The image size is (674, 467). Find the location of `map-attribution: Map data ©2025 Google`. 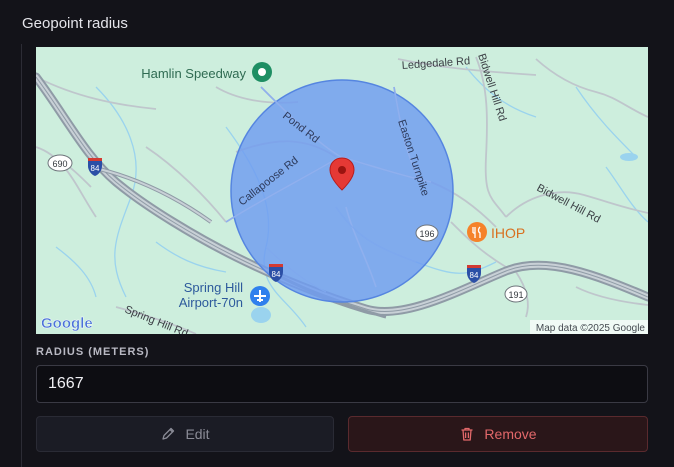

map-attribution: Map data ©2025 Google is located at coordinates (591, 328).